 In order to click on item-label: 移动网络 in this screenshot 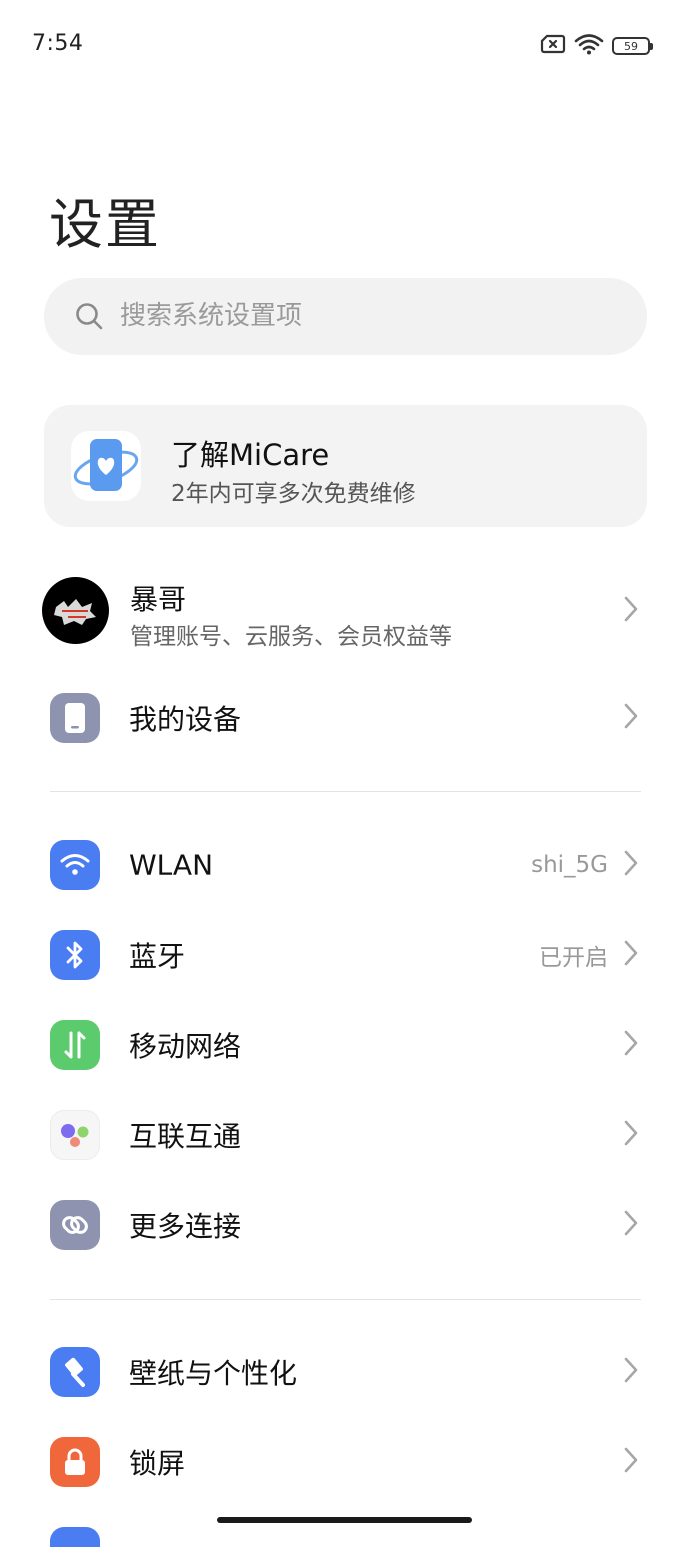, I will do `click(185, 1046)`.